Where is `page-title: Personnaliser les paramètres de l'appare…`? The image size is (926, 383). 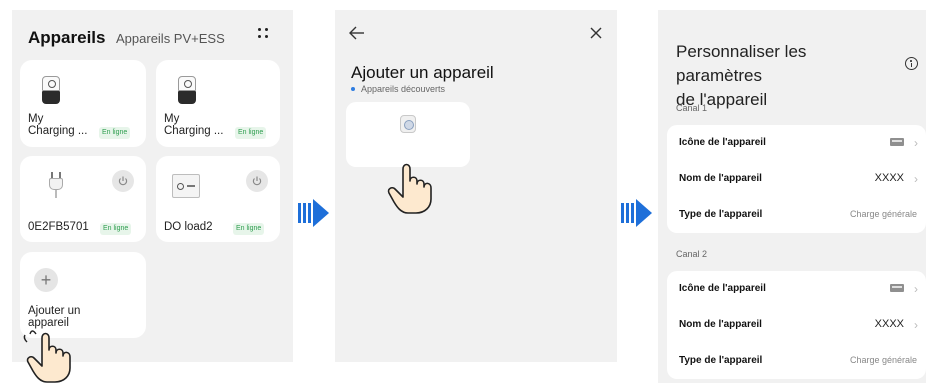 page-title: Personnaliser les paramètres de l'appare… is located at coordinates (786, 76).